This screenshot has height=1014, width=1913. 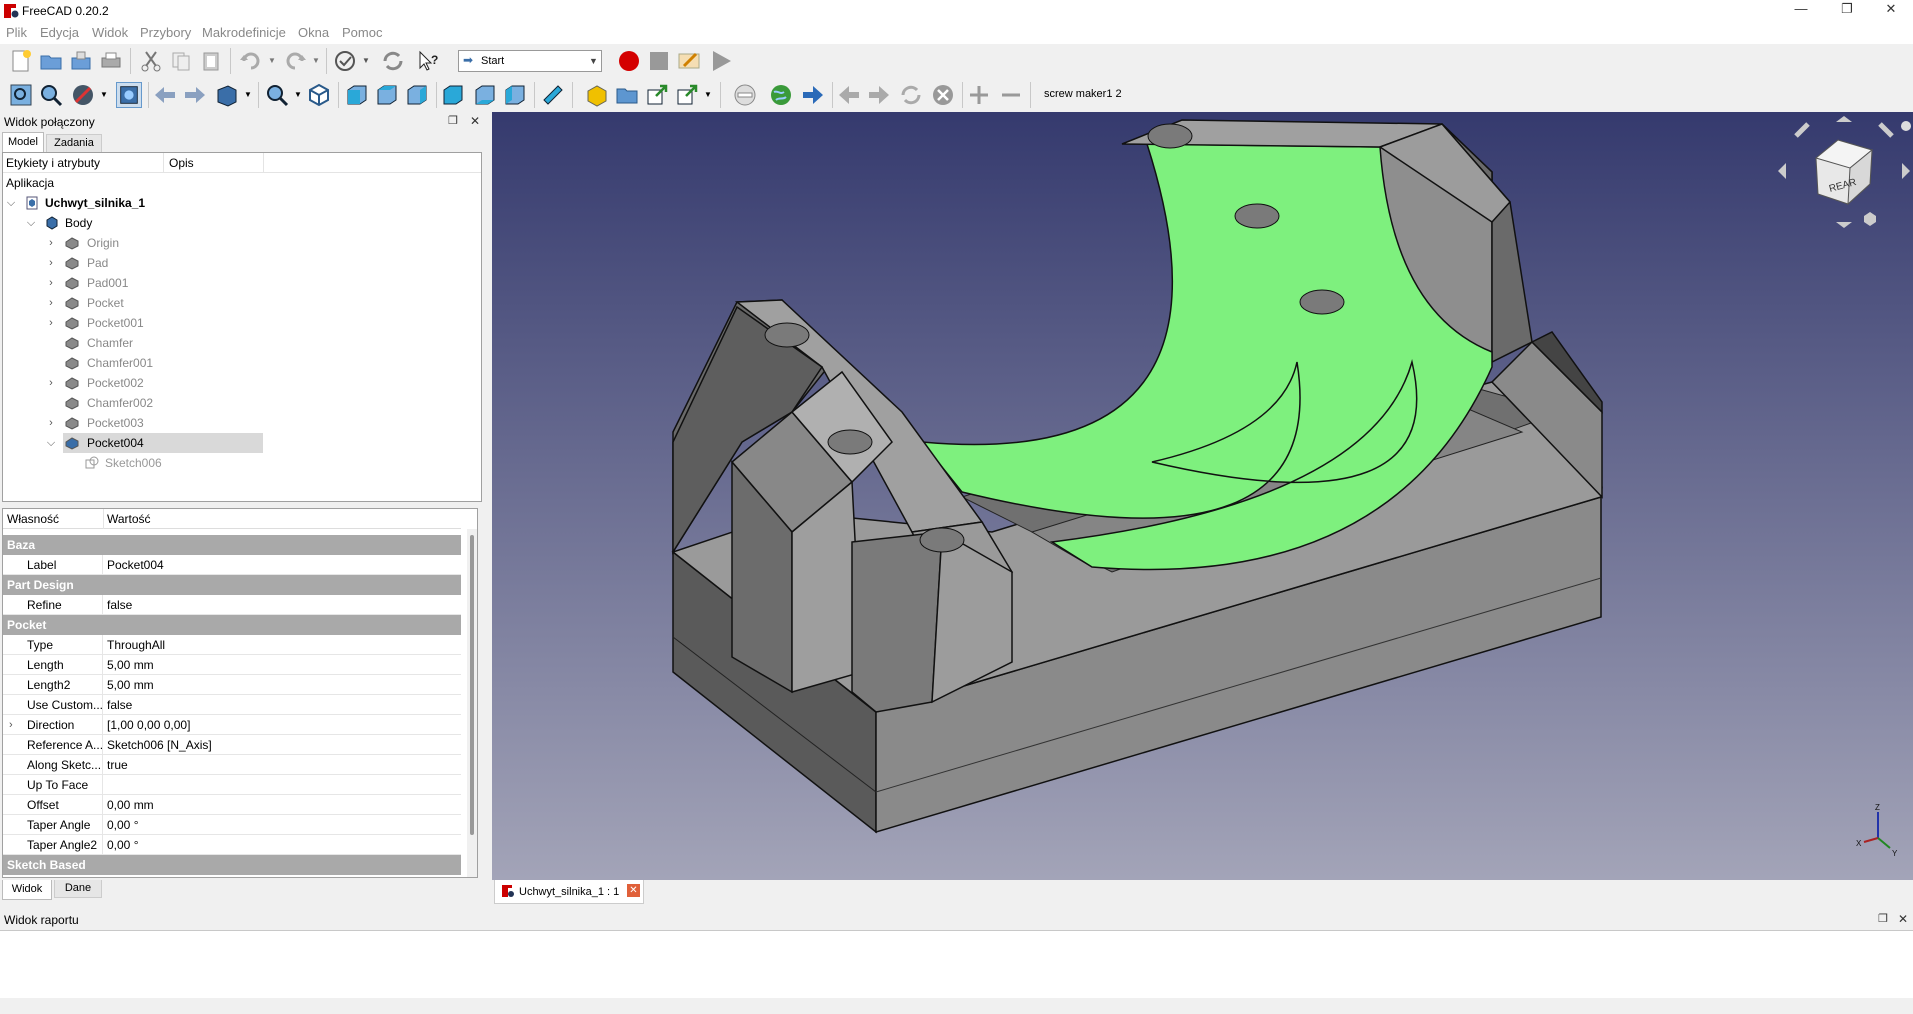 What do you see at coordinates (657, 95) in the screenshot?
I see `link-make-icon` at bounding box center [657, 95].